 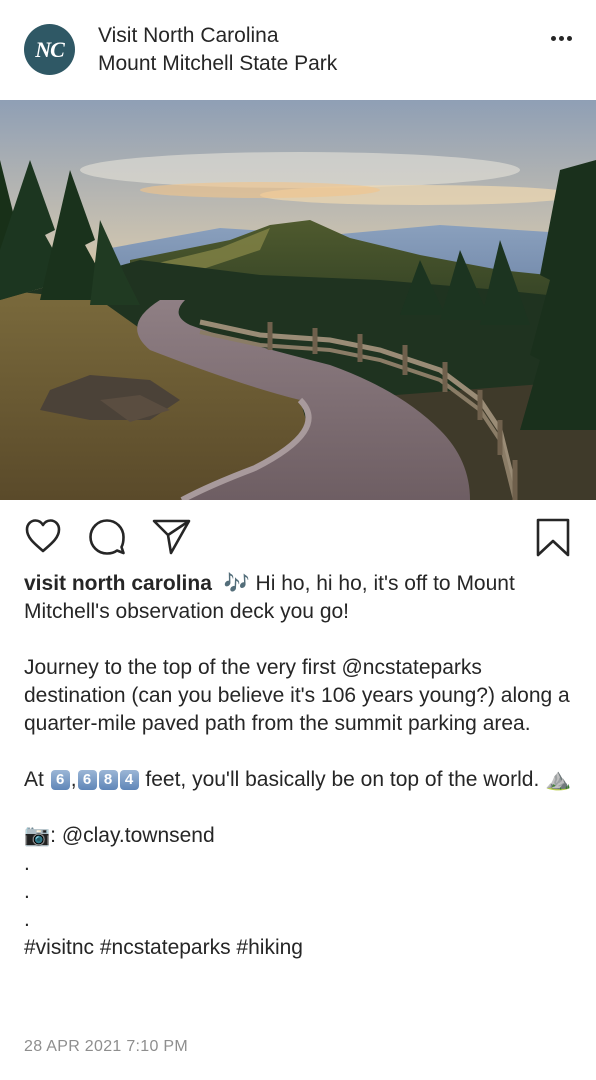 I want to click on music-emoji: 🎶, so click(x=236, y=583).